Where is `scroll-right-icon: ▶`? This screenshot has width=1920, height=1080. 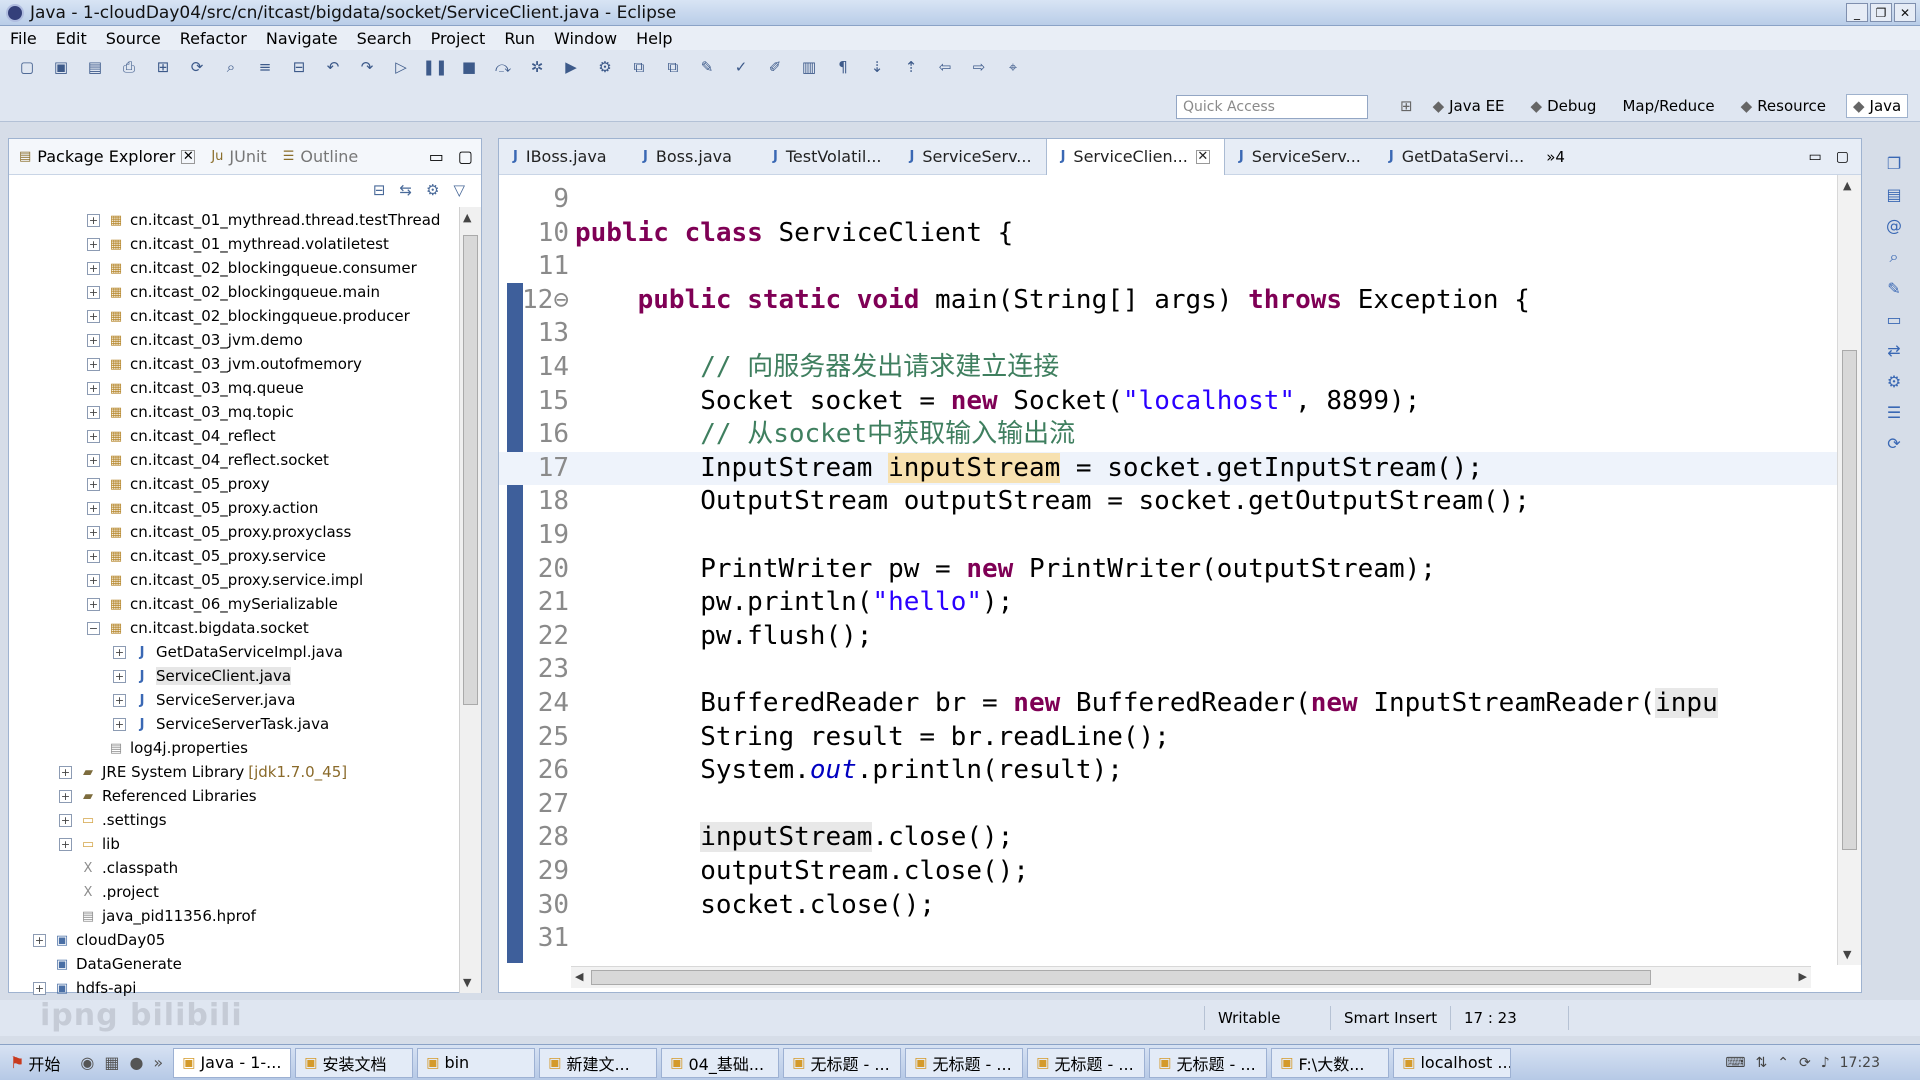 scroll-right-icon: ▶ is located at coordinates (1803, 976).